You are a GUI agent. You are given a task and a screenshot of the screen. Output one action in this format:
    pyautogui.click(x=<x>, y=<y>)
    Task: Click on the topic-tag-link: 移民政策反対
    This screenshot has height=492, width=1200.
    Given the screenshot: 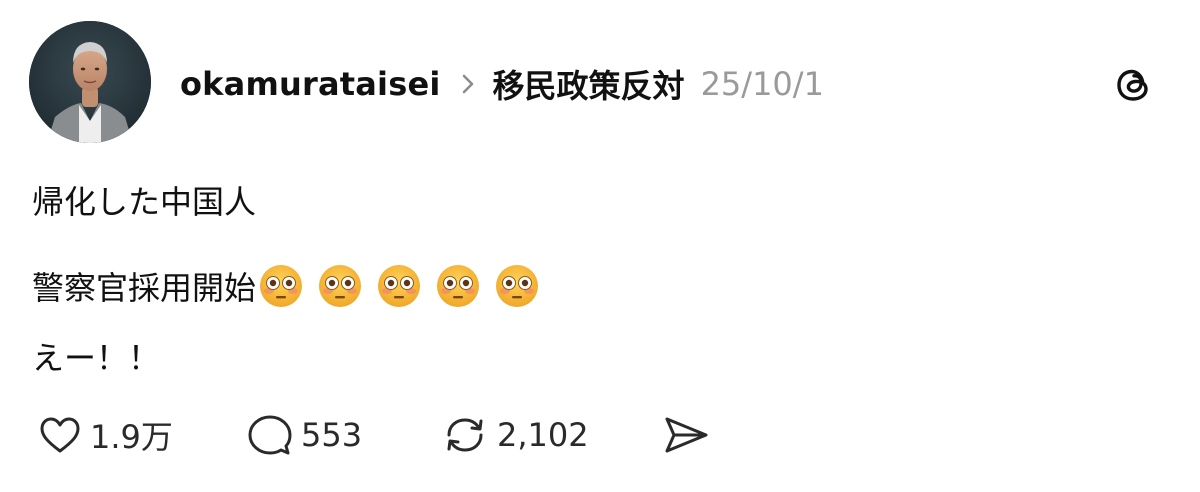 What is the action you would take?
    pyautogui.click(x=589, y=84)
    